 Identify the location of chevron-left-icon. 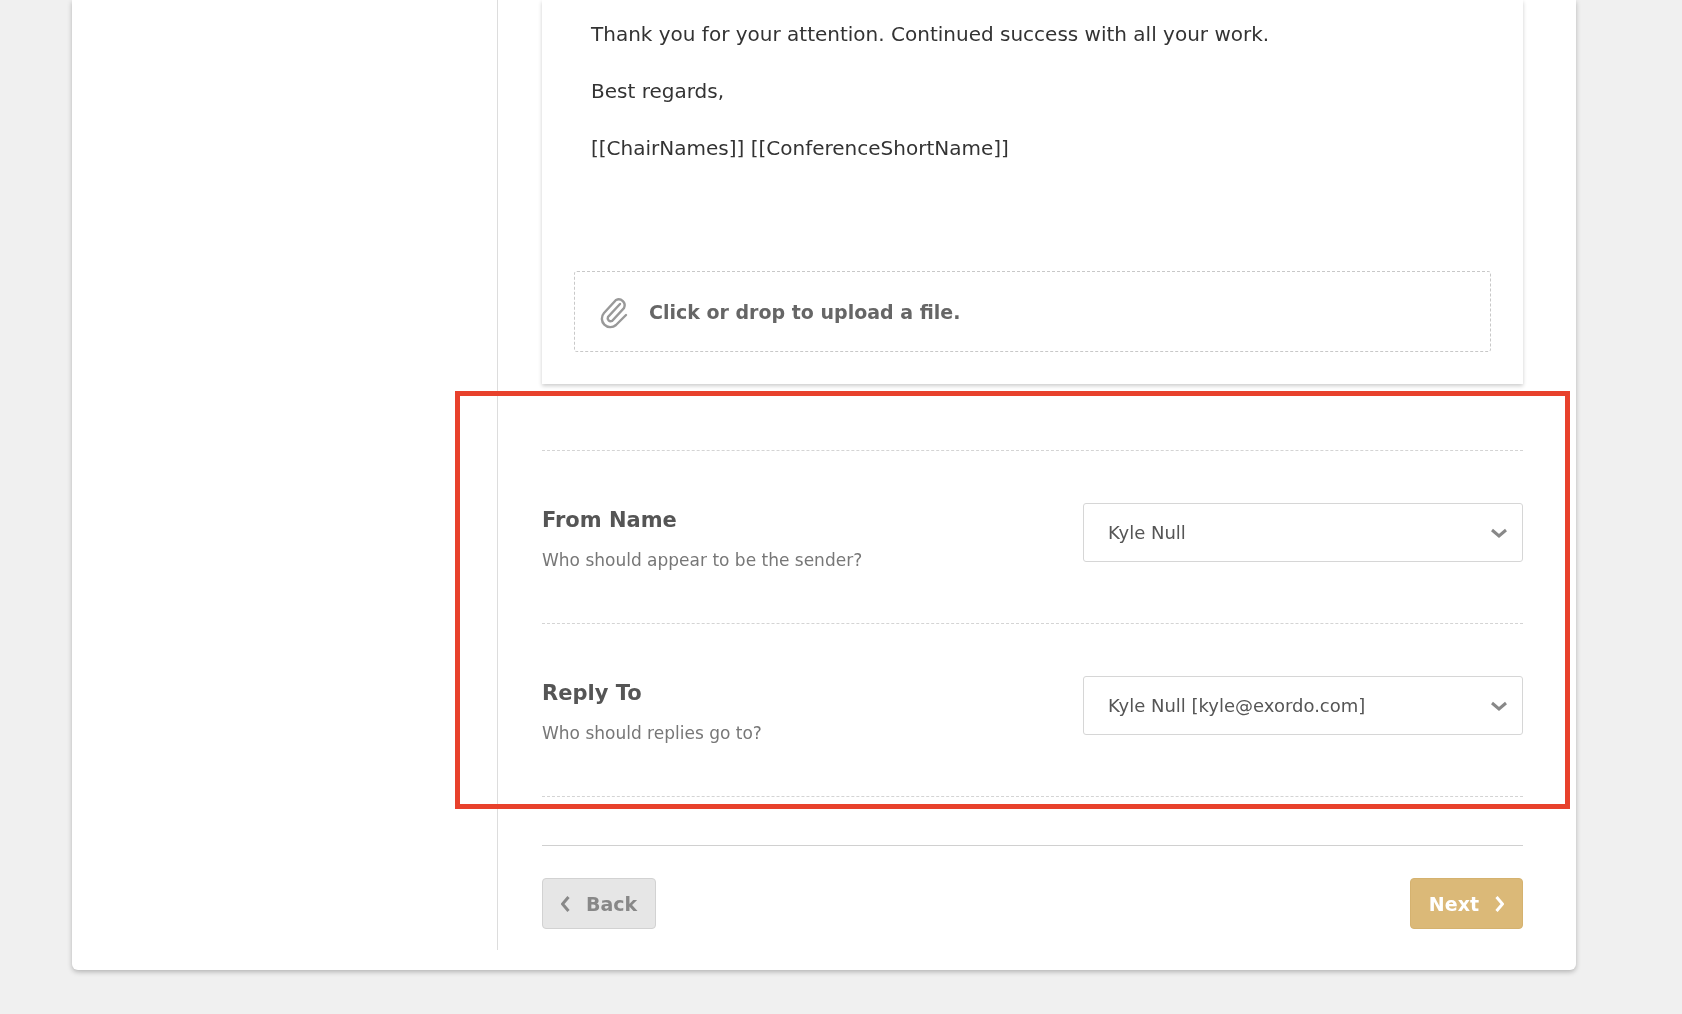
(565, 903).